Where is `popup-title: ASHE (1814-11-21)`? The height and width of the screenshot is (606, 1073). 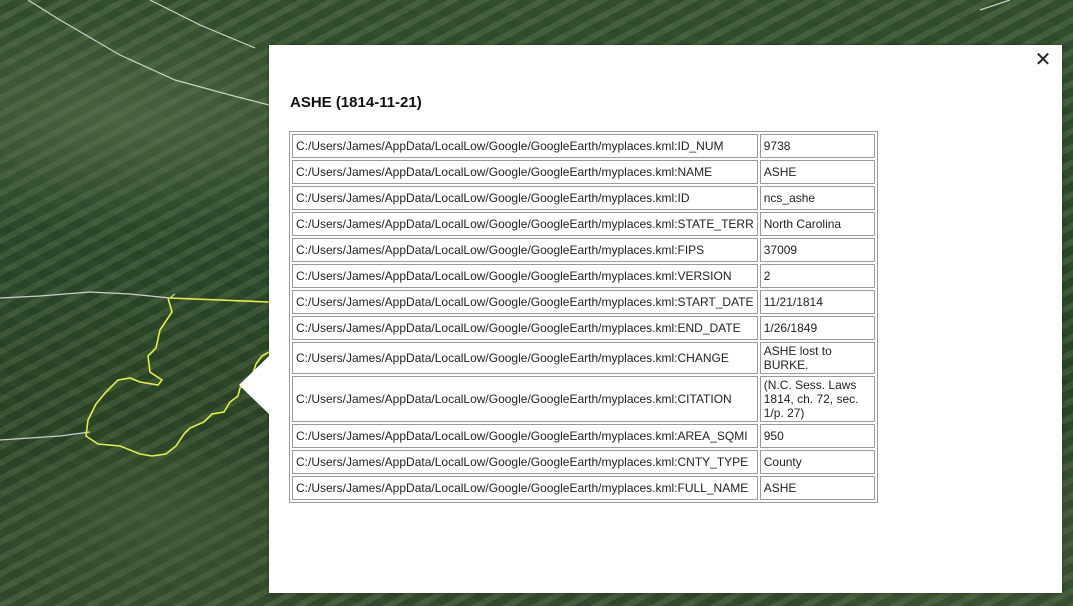 popup-title: ASHE (1814-11-21) is located at coordinates (356, 102).